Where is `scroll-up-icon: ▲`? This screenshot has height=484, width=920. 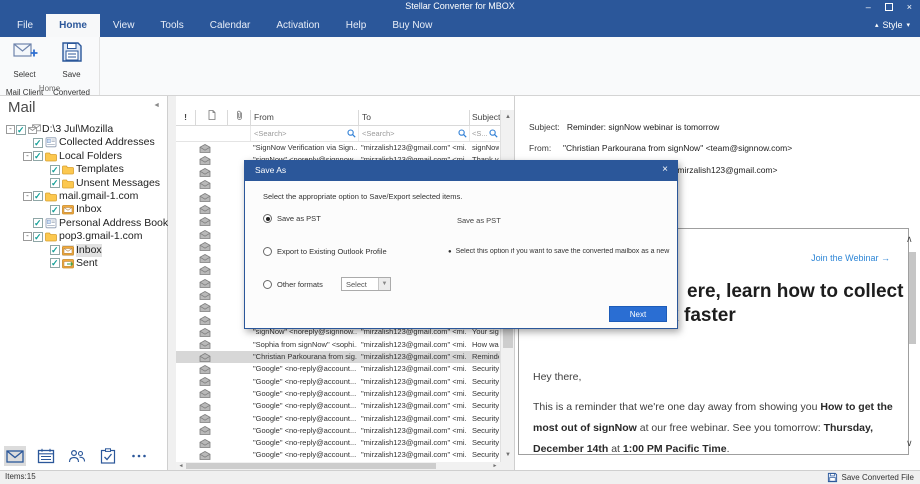 scroll-up-icon: ▲ is located at coordinates (508, 117).